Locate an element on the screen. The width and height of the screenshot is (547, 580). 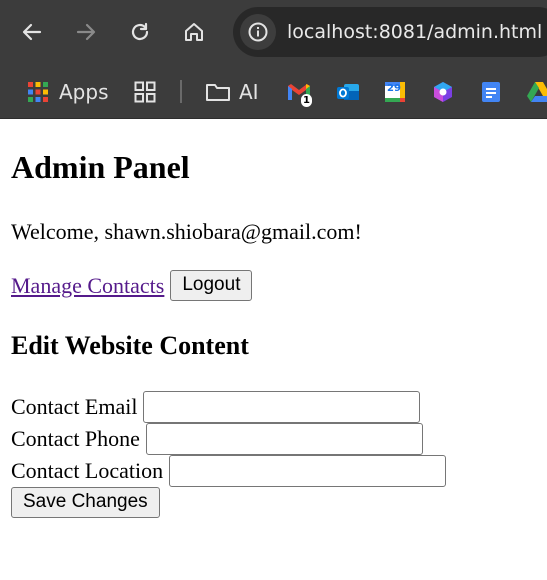
site-info-button is located at coordinates (258, 32).